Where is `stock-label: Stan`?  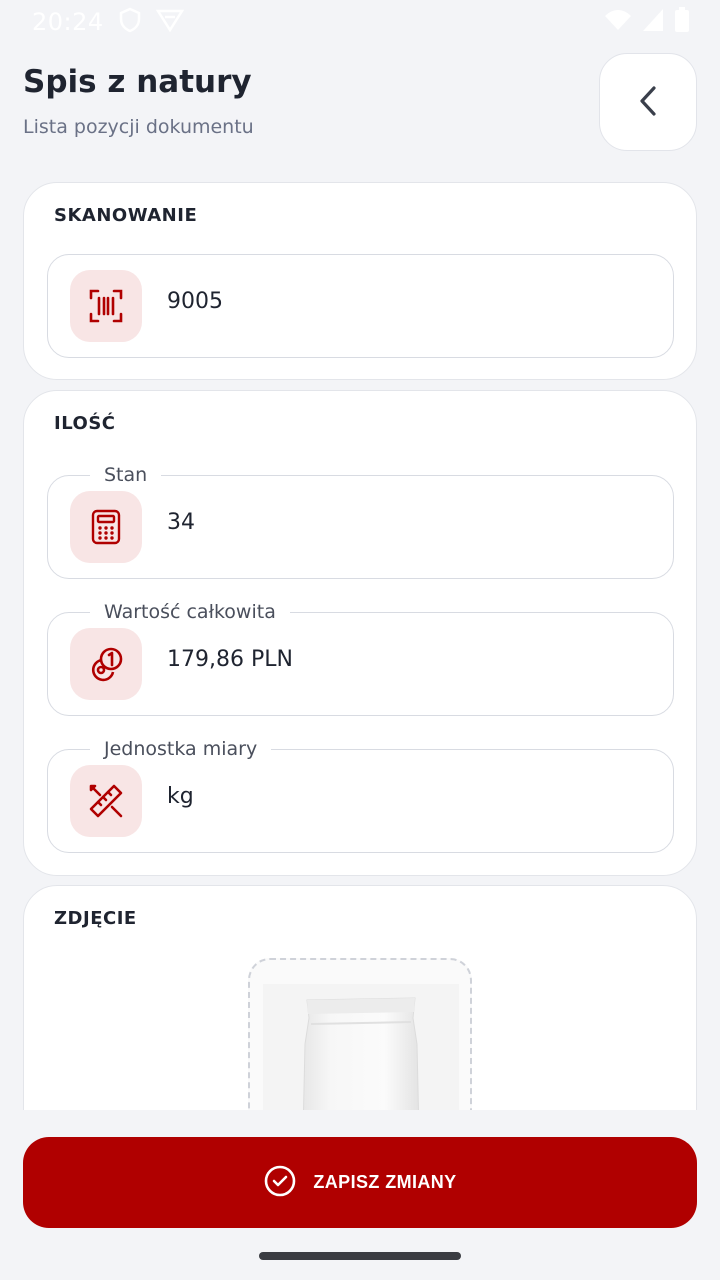
stock-label: Stan is located at coordinates (126, 475).